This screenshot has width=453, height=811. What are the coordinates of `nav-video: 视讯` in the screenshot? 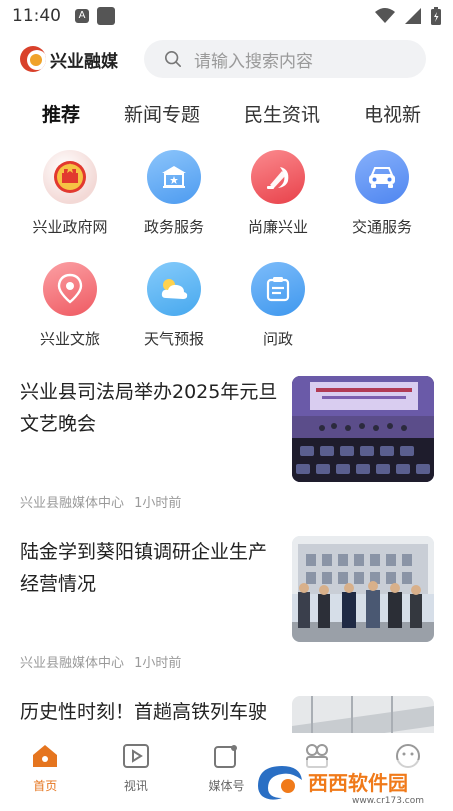 It's located at (136, 770).